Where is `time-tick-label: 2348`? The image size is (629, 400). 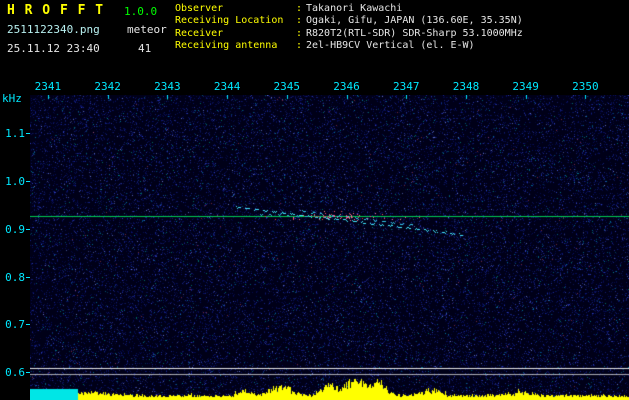 time-tick-label: 2348 is located at coordinates (466, 86).